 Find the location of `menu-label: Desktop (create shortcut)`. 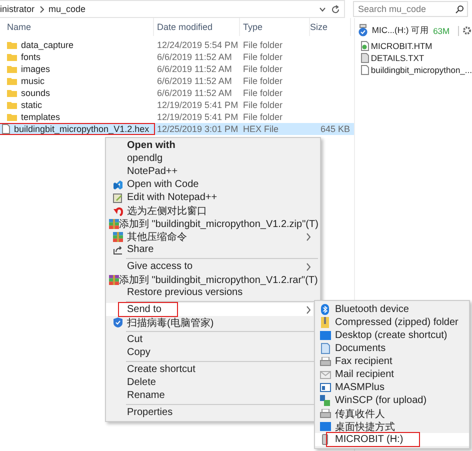

menu-label: Desktop (create shortcut) is located at coordinates (391, 335).